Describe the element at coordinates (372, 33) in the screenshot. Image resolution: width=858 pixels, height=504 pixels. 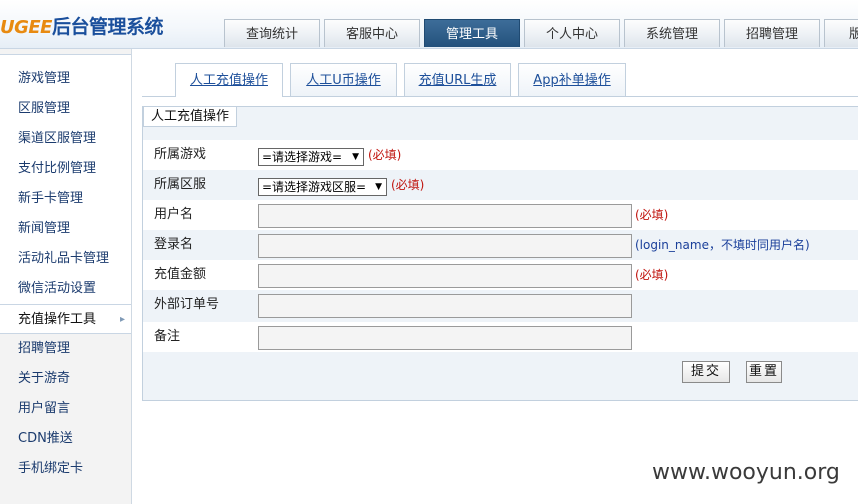
I see `topnav-customer-service: 客服中心` at that location.